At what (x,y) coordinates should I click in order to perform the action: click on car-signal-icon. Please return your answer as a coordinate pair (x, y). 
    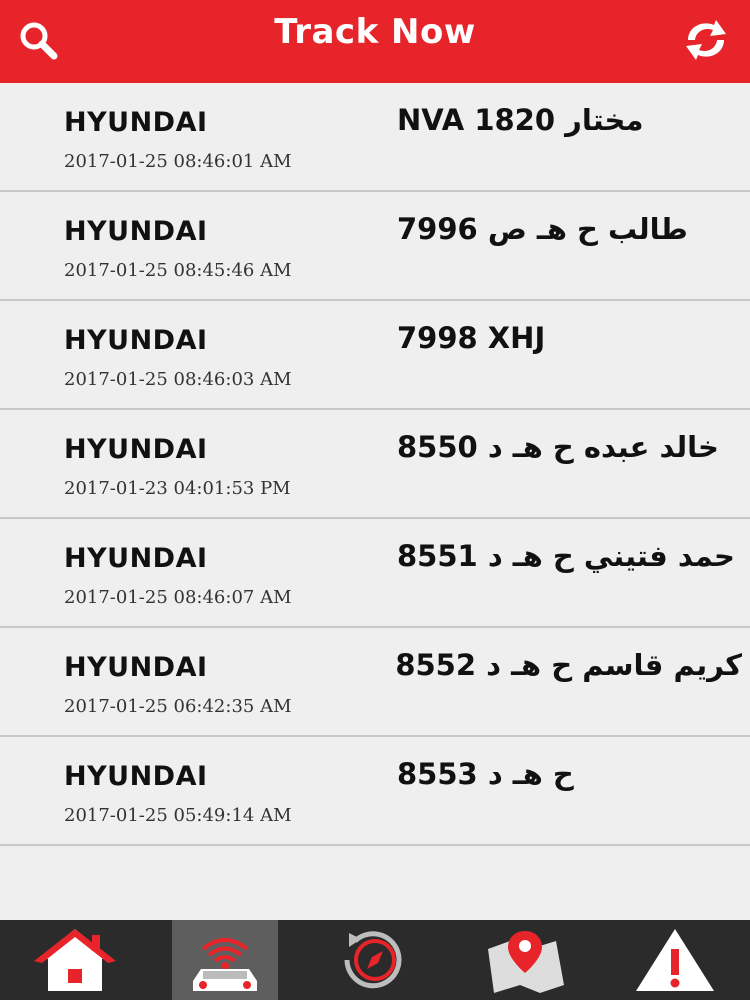
    Looking at the image, I should click on (225, 964).